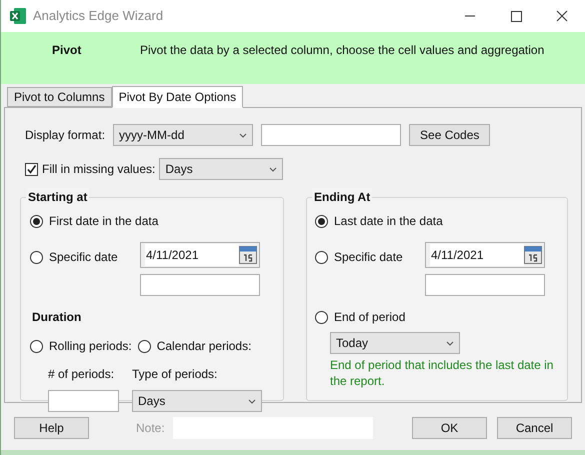  Describe the element at coordinates (59, 97) in the screenshot. I see `tab: Pivot to Columns` at that location.